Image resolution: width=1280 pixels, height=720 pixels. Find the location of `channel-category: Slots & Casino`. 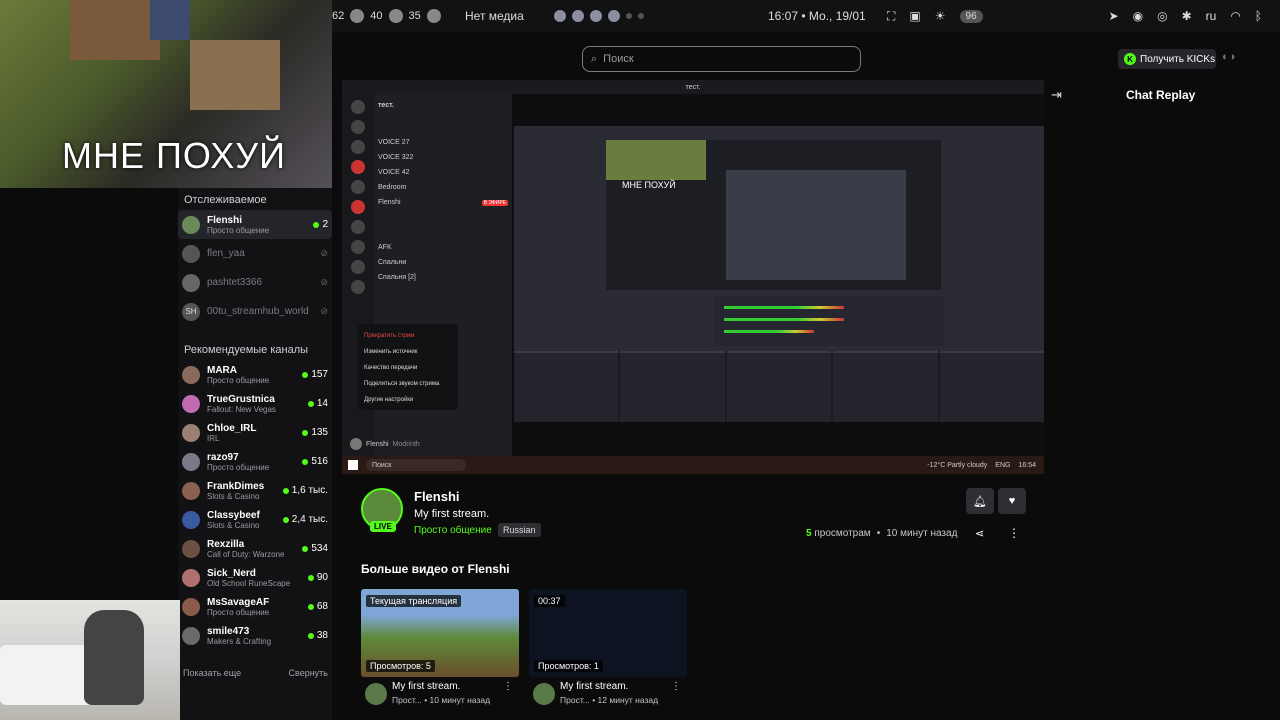

channel-category: Slots & Casino is located at coordinates (233, 525).